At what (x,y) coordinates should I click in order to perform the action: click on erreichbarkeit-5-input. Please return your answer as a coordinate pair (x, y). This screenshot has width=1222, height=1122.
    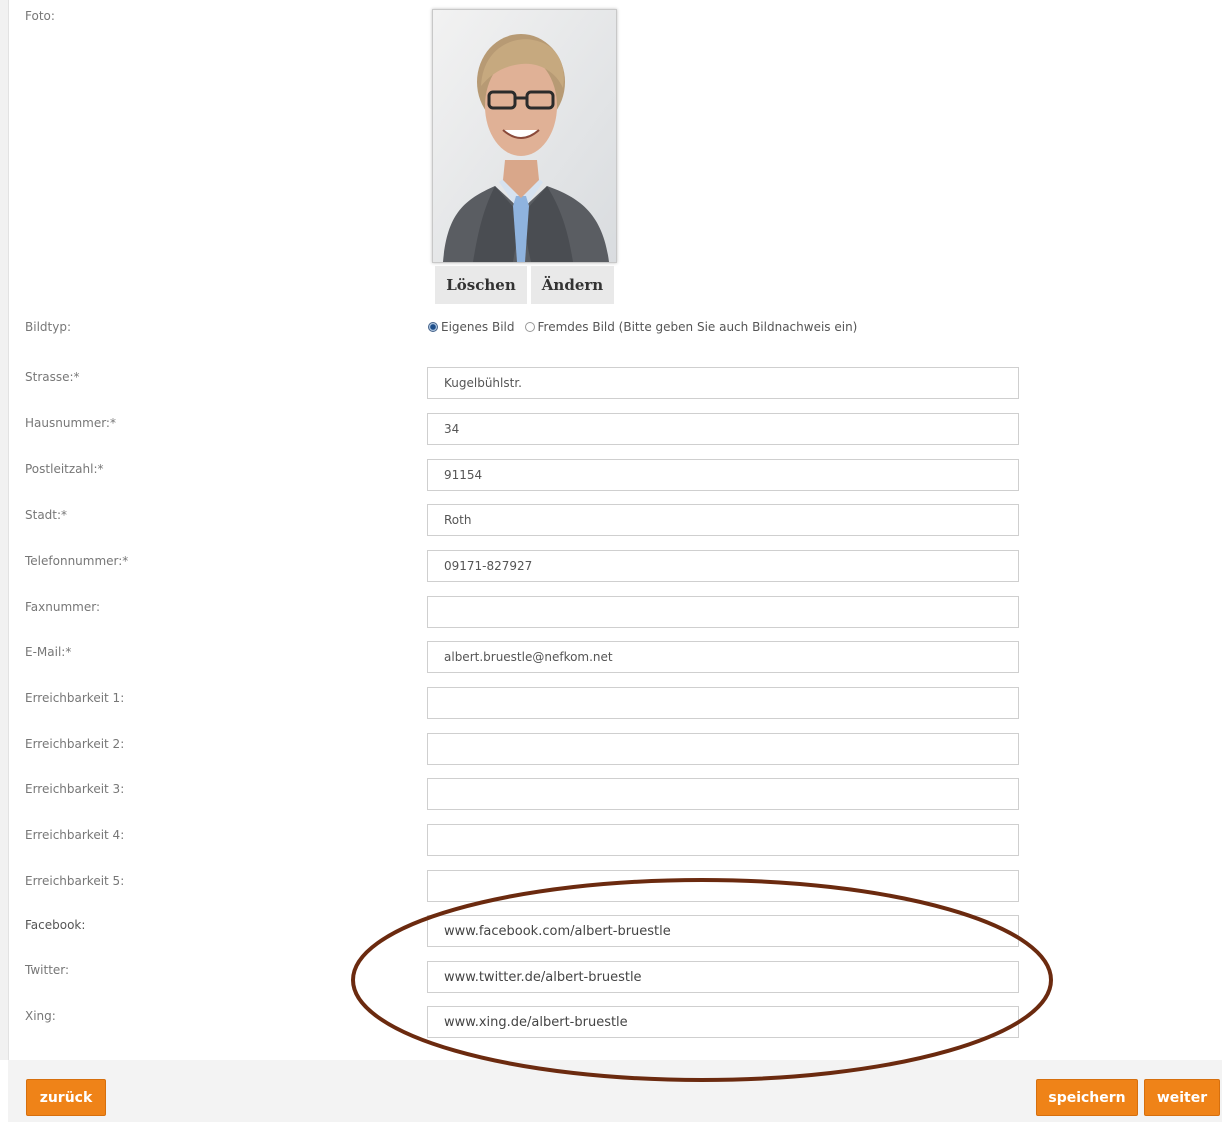
    Looking at the image, I should click on (723, 886).